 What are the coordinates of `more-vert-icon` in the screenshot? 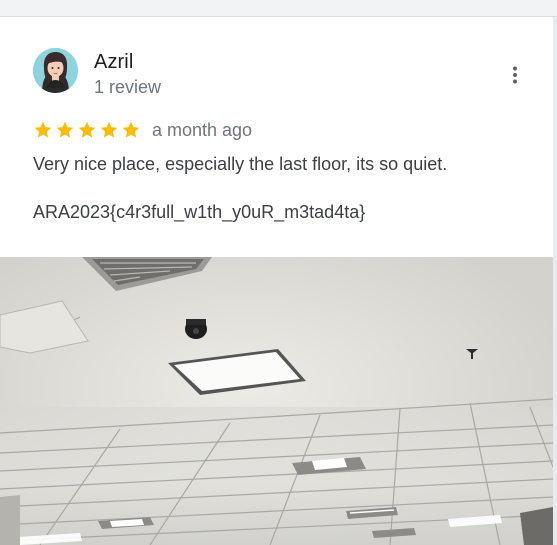 It's located at (515, 75).